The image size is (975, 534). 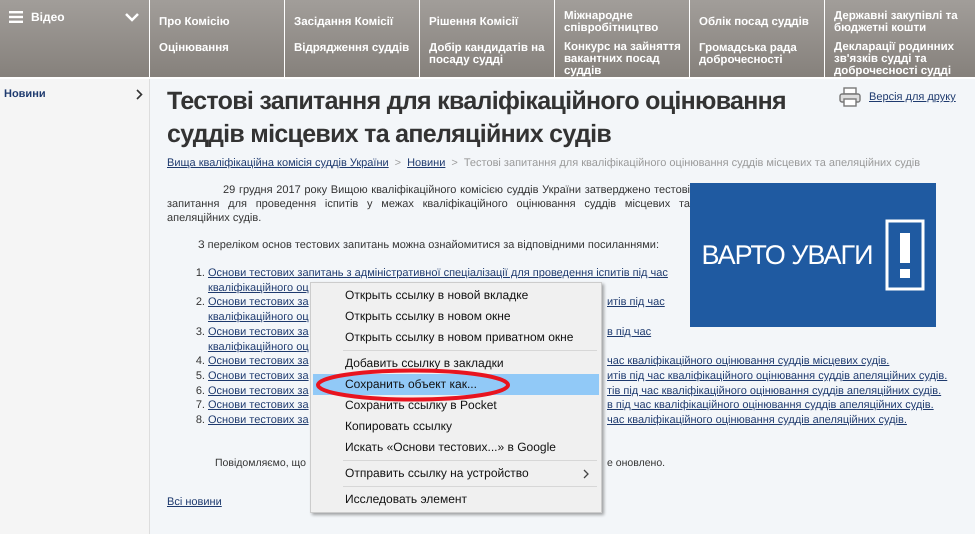 What do you see at coordinates (774, 390) in the screenshot?
I see `document-link: тів під час кваліфікаційного оцінювання суддів апеляційних судів.` at bounding box center [774, 390].